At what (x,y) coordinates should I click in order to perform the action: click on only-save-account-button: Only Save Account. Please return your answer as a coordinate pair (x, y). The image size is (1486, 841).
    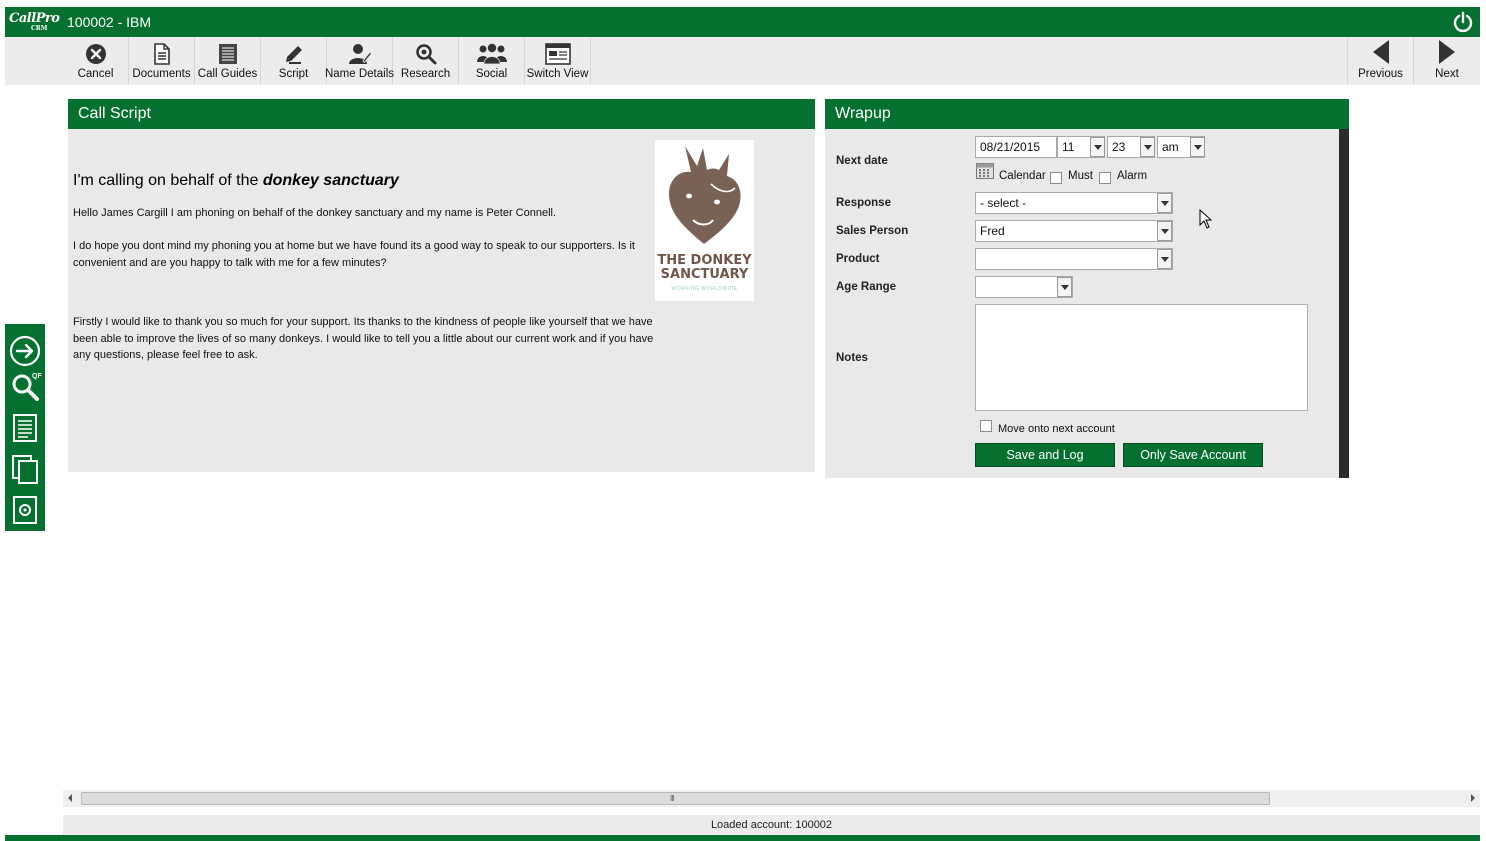
    Looking at the image, I should click on (1193, 455).